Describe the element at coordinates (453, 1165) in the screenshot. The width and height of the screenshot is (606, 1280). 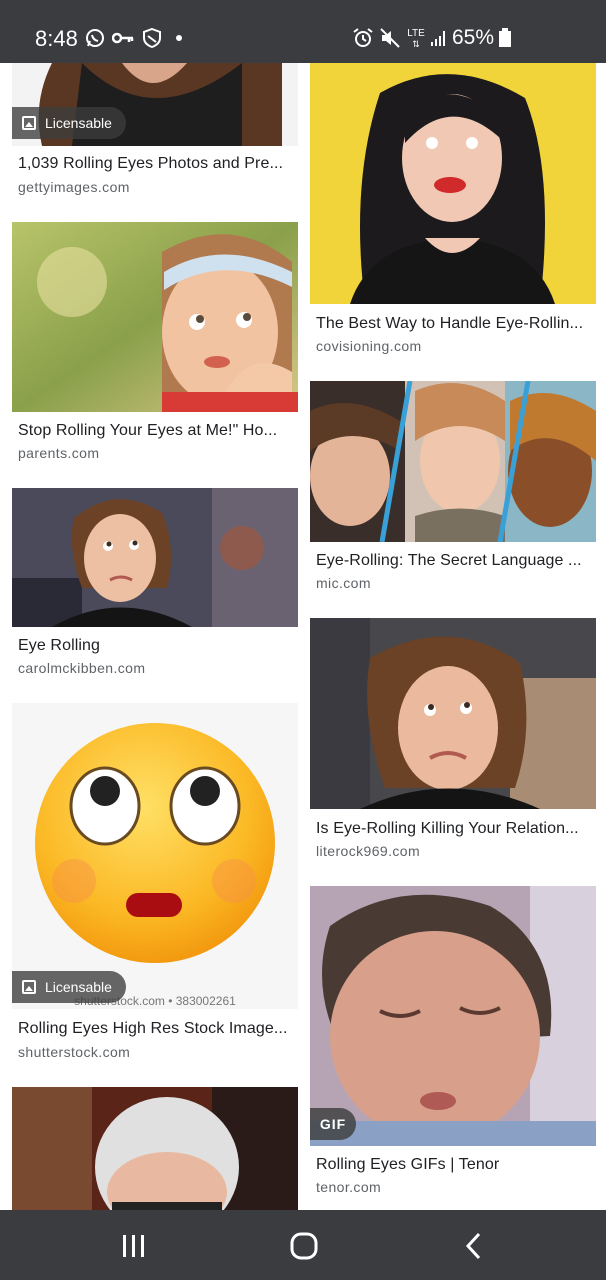
I see `result-title: Rolling Eyes GIFs | Tenor` at that location.